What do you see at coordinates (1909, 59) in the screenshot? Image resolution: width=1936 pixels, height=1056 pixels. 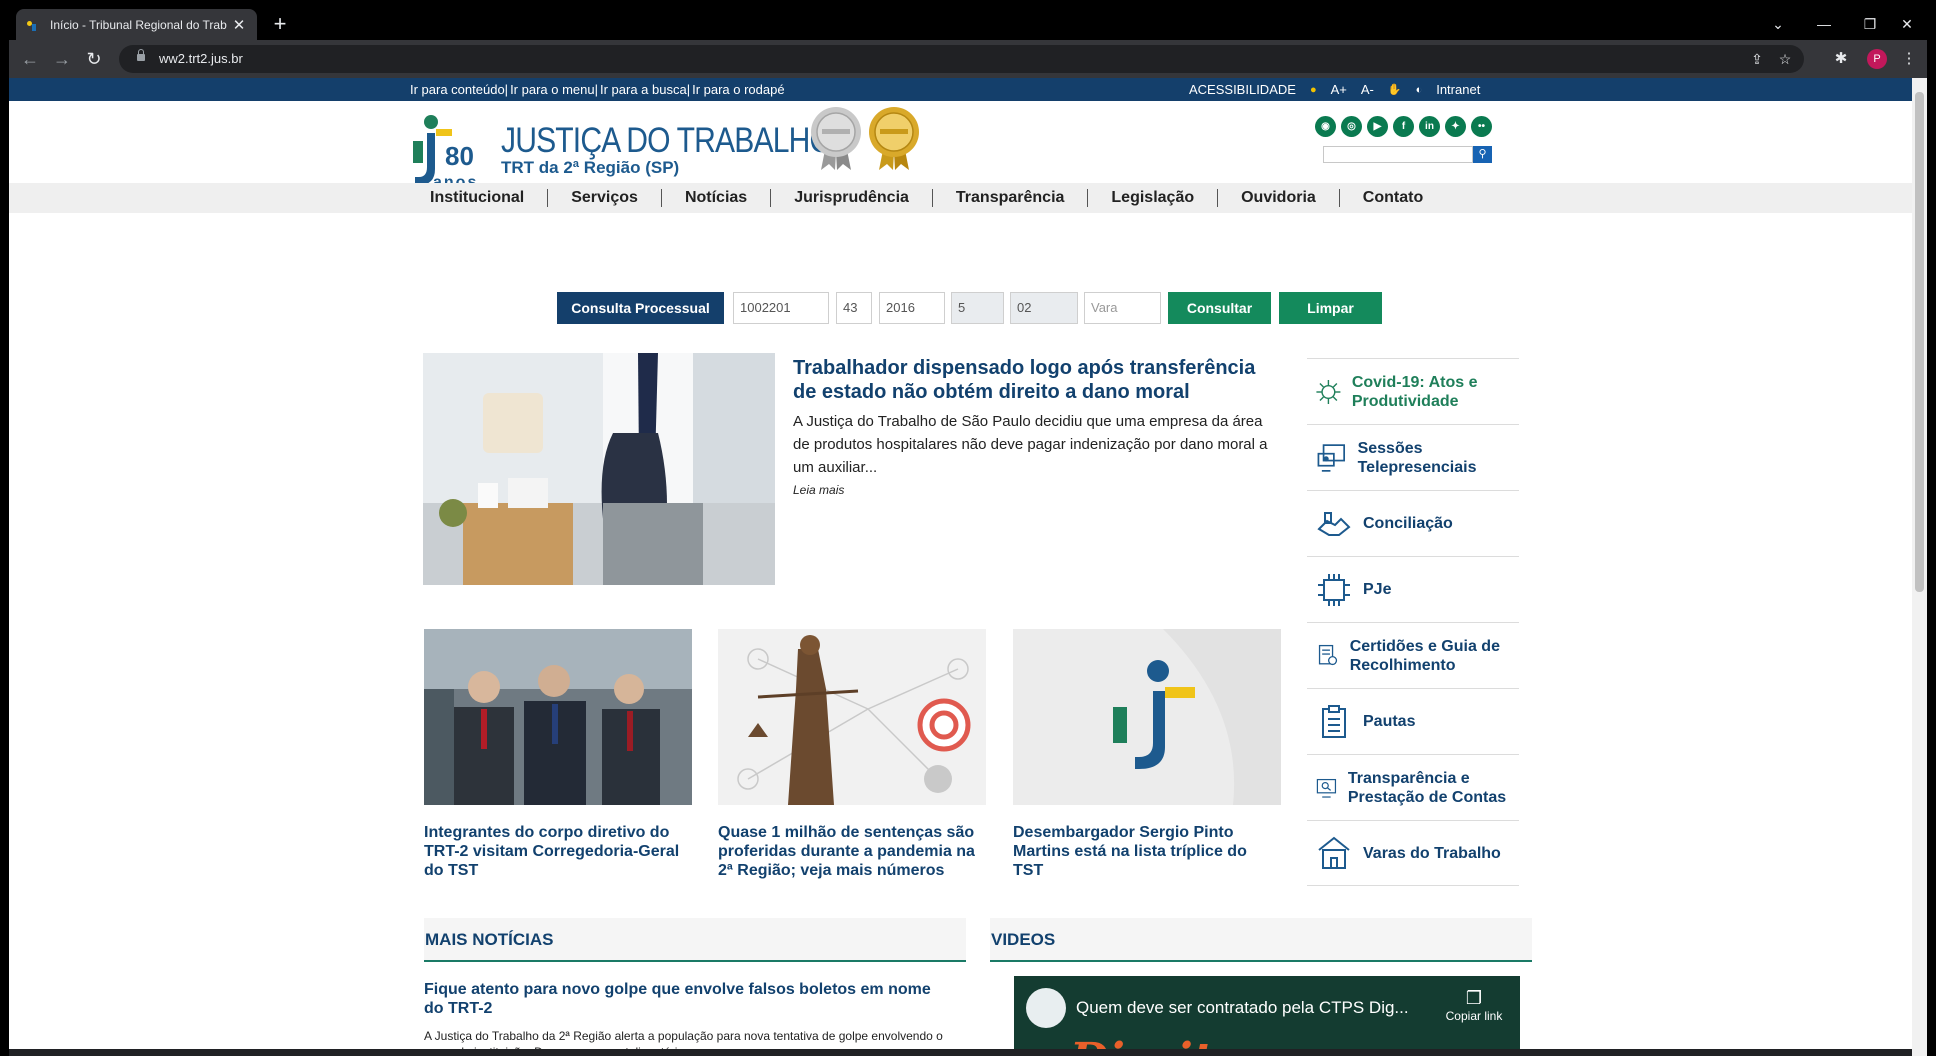 I see `menu-kebab-icon: ⋮` at bounding box center [1909, 59].